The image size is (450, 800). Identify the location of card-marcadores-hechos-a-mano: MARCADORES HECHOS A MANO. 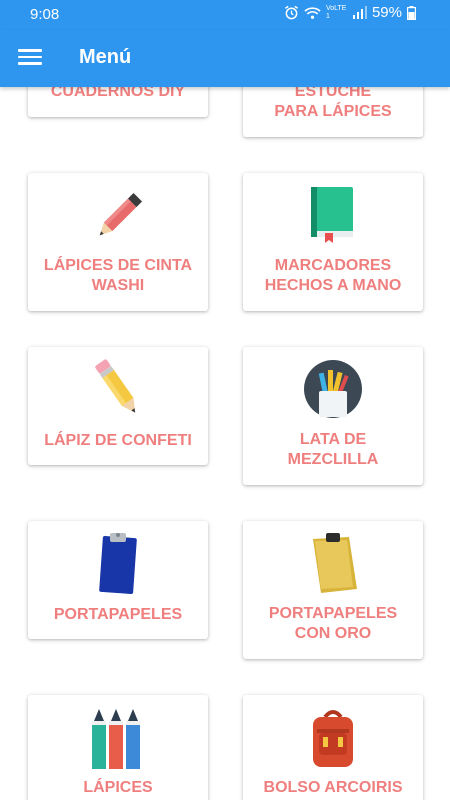
(333, 242).